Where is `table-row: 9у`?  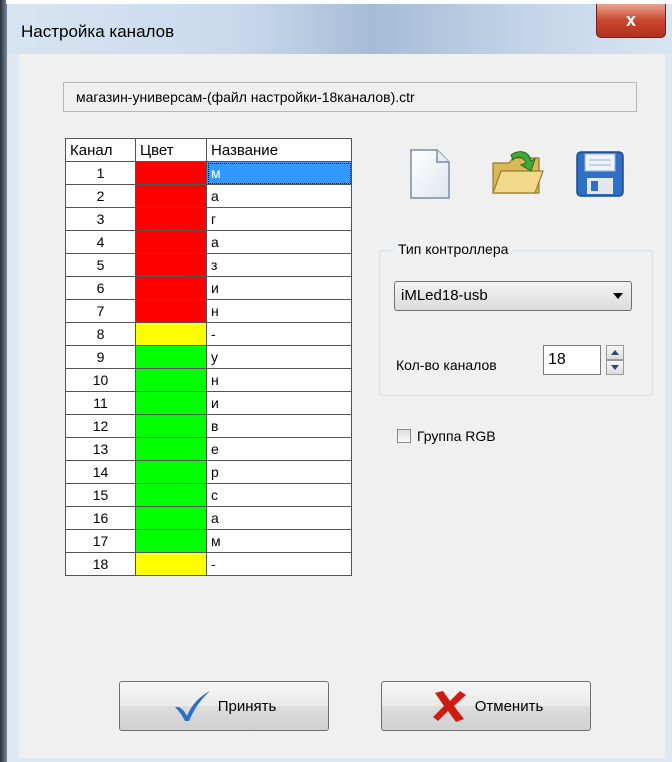 table-row: 9у is located at coordinates (208, 357).